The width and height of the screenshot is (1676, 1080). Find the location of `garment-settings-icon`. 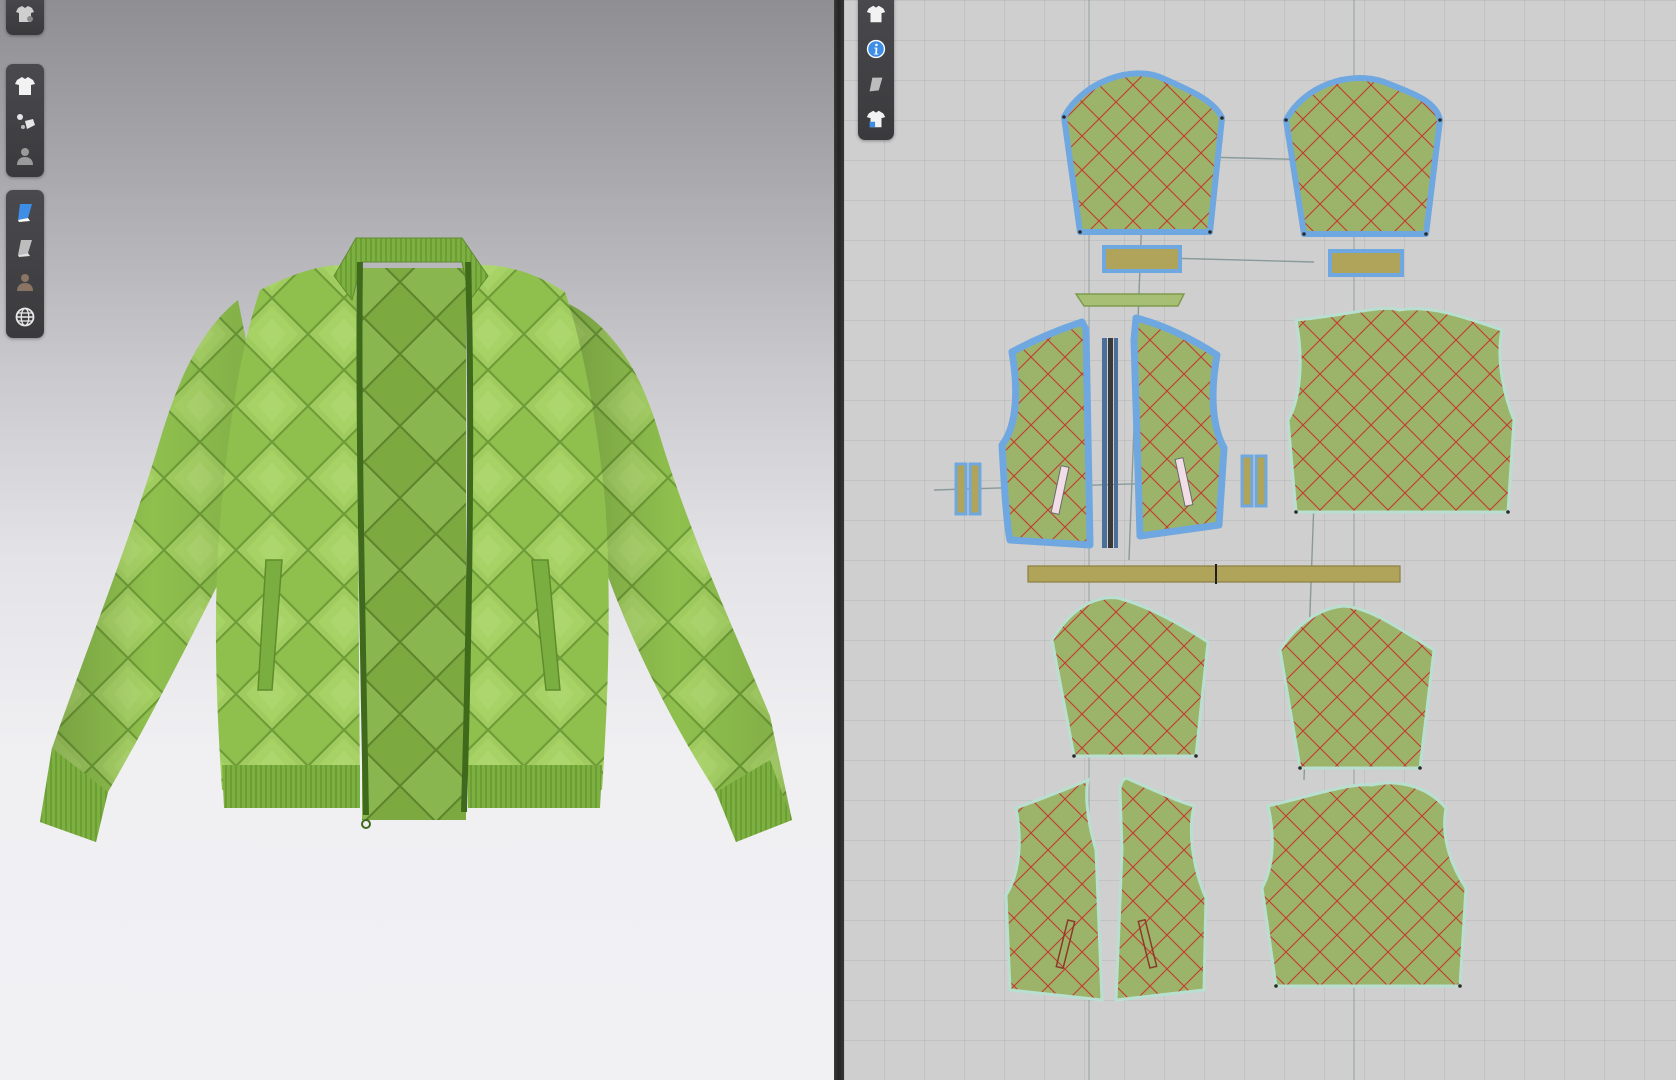

garment-settings-icon is located at coordinates (876, 118).